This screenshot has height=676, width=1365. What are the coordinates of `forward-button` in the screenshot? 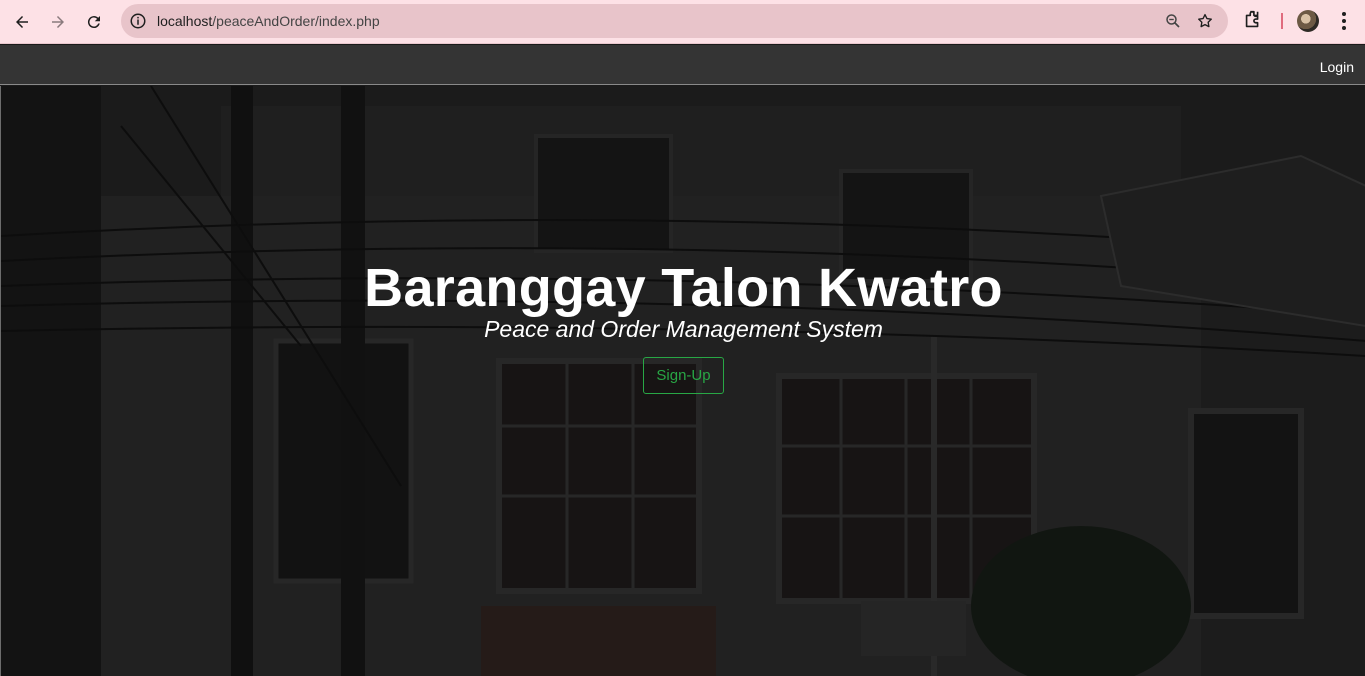 It's located at (58, 22).